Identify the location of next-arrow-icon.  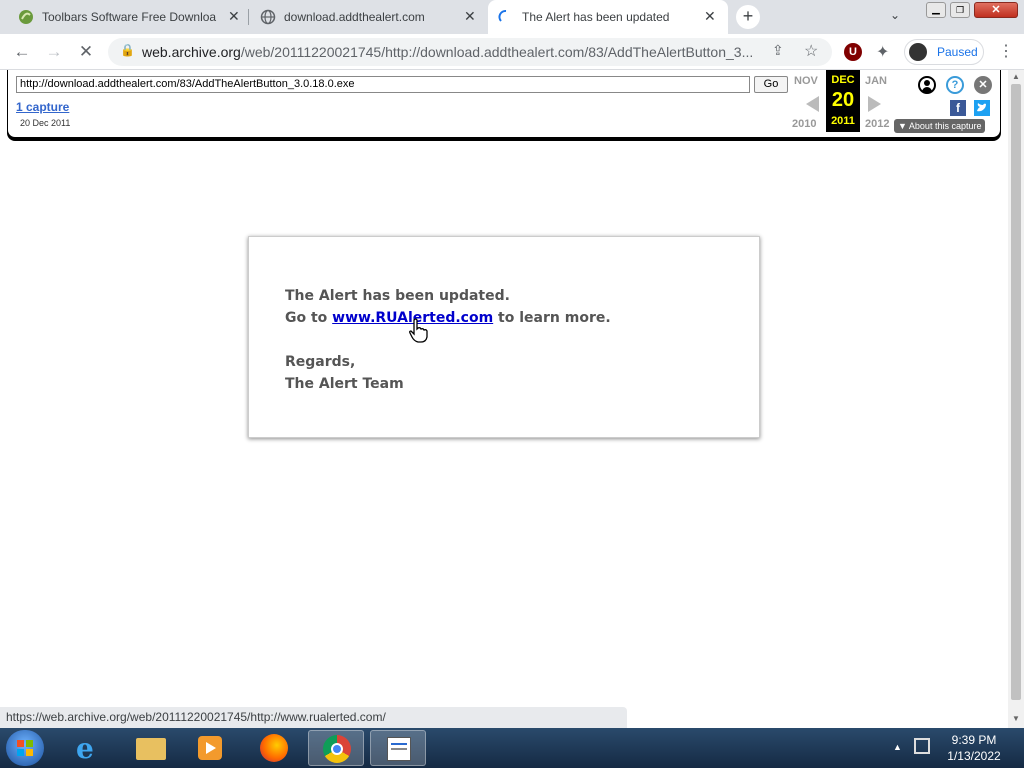
(874, 104).